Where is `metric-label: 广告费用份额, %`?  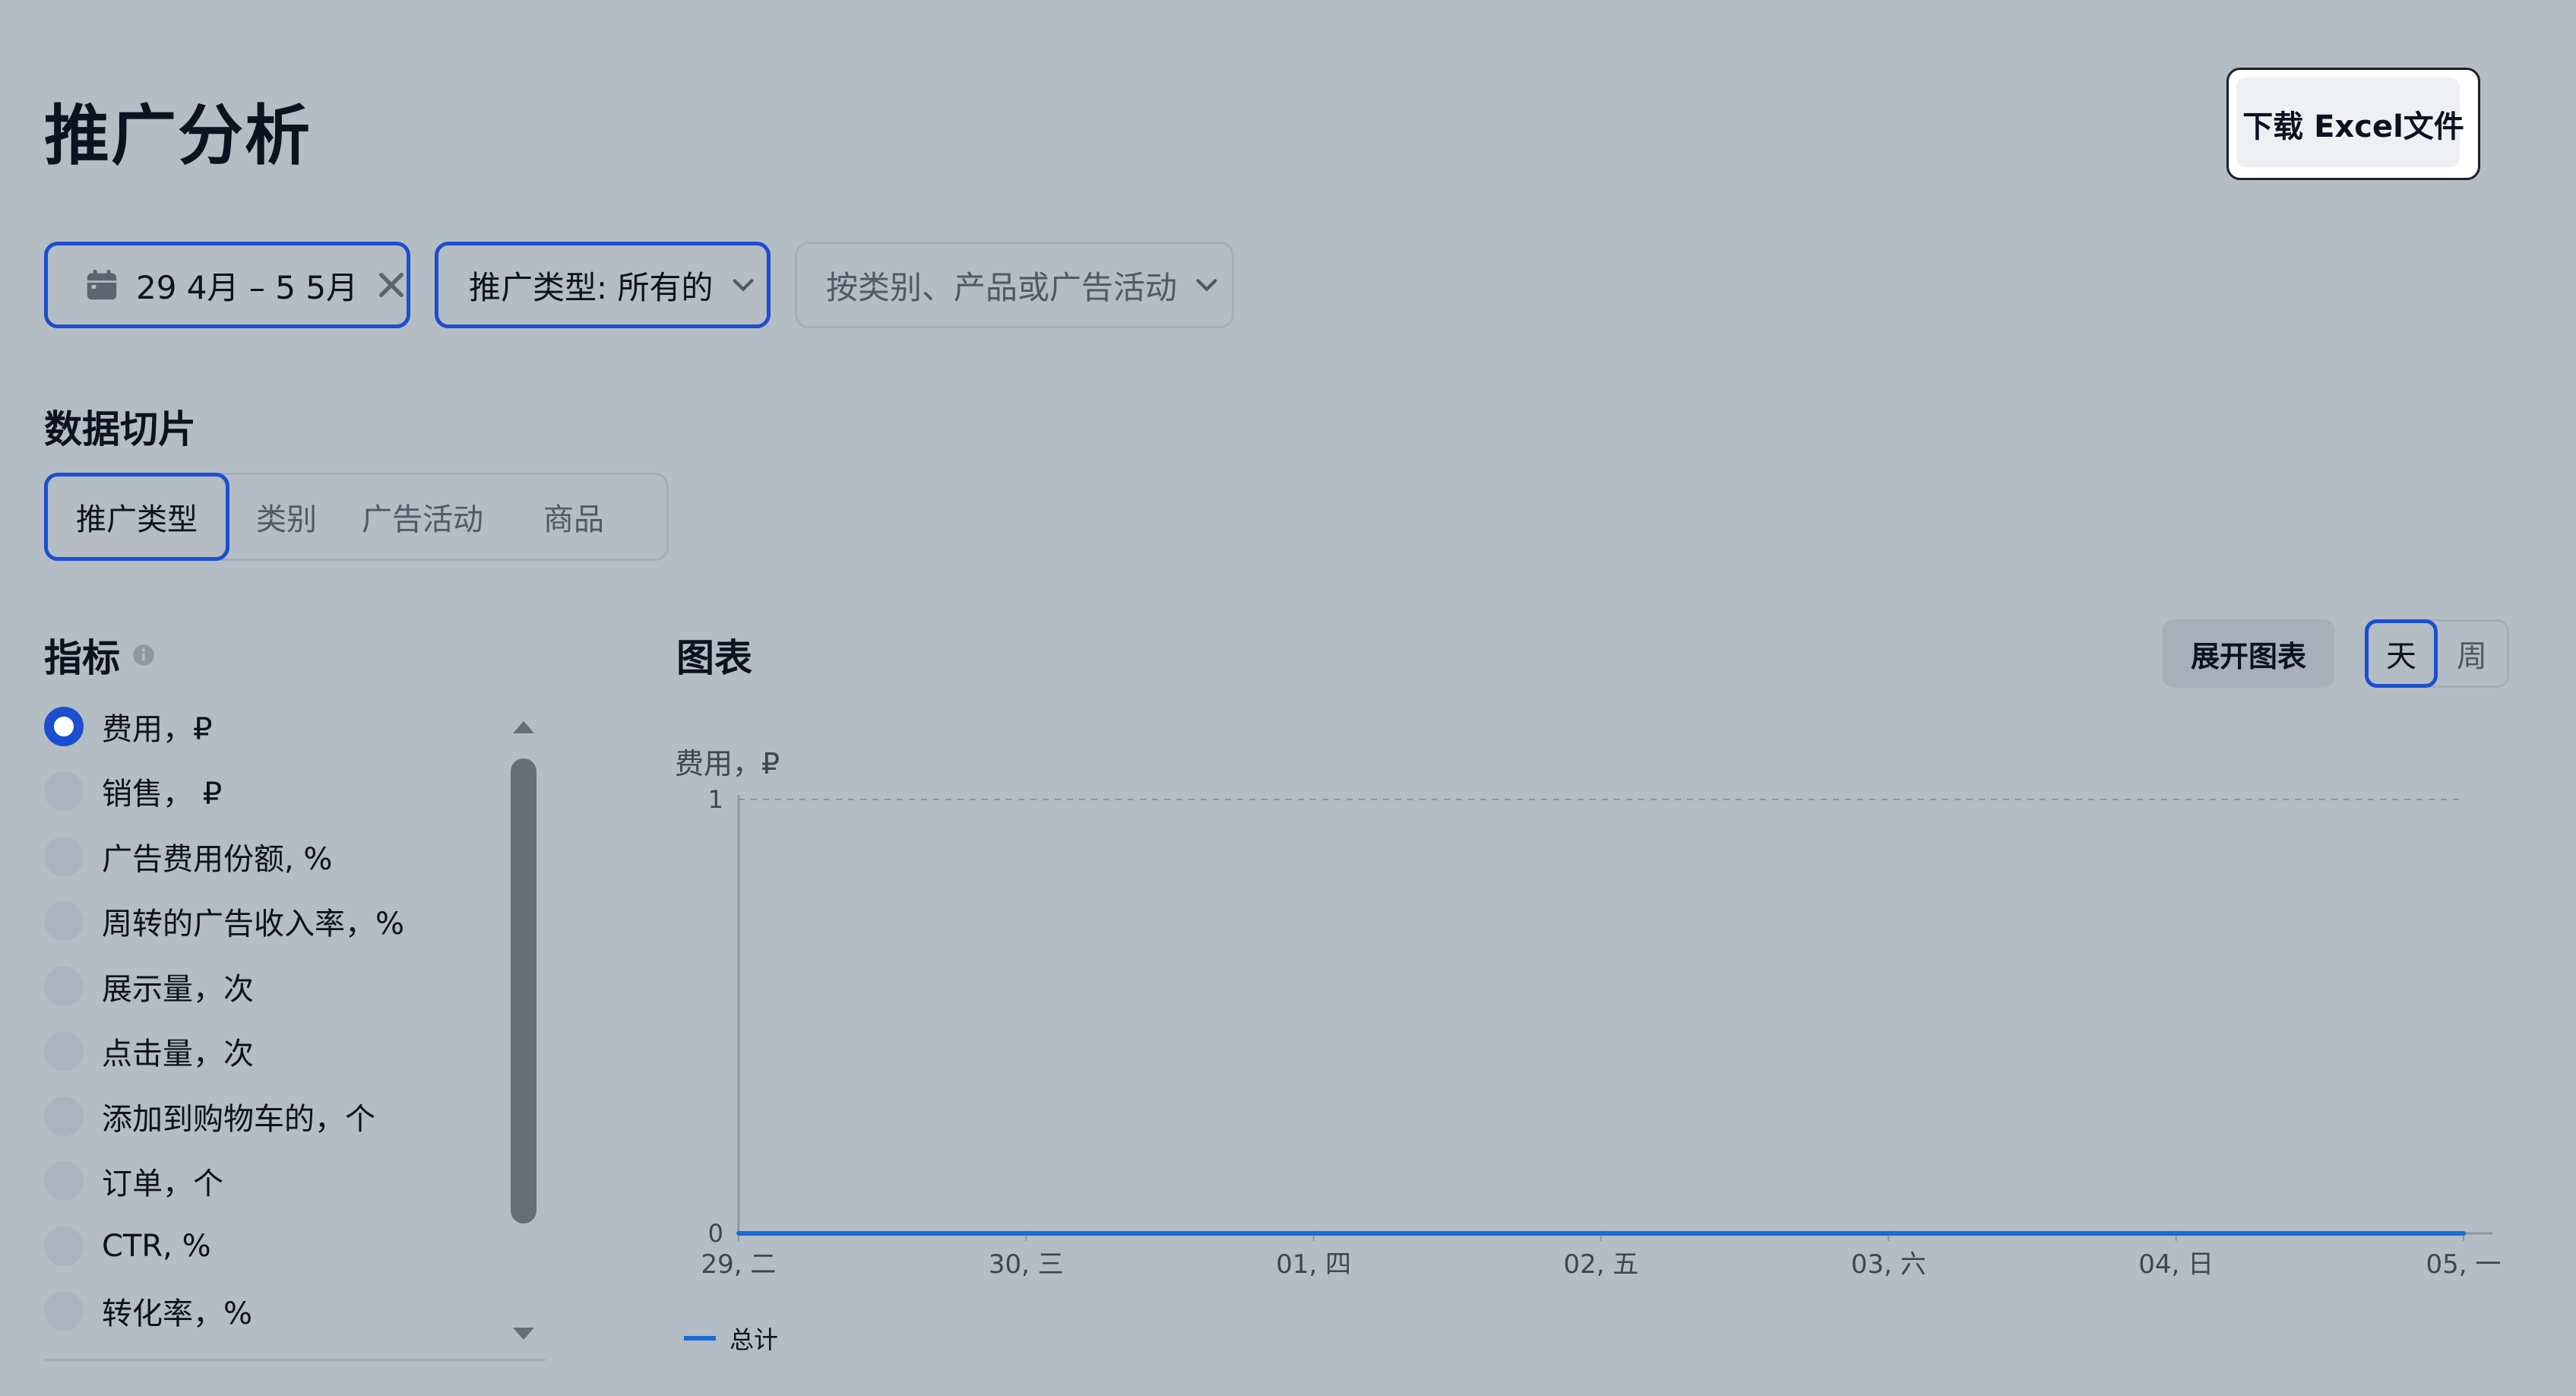 metric-label: 广告费用份额, % is located at coordinates (217, 860).